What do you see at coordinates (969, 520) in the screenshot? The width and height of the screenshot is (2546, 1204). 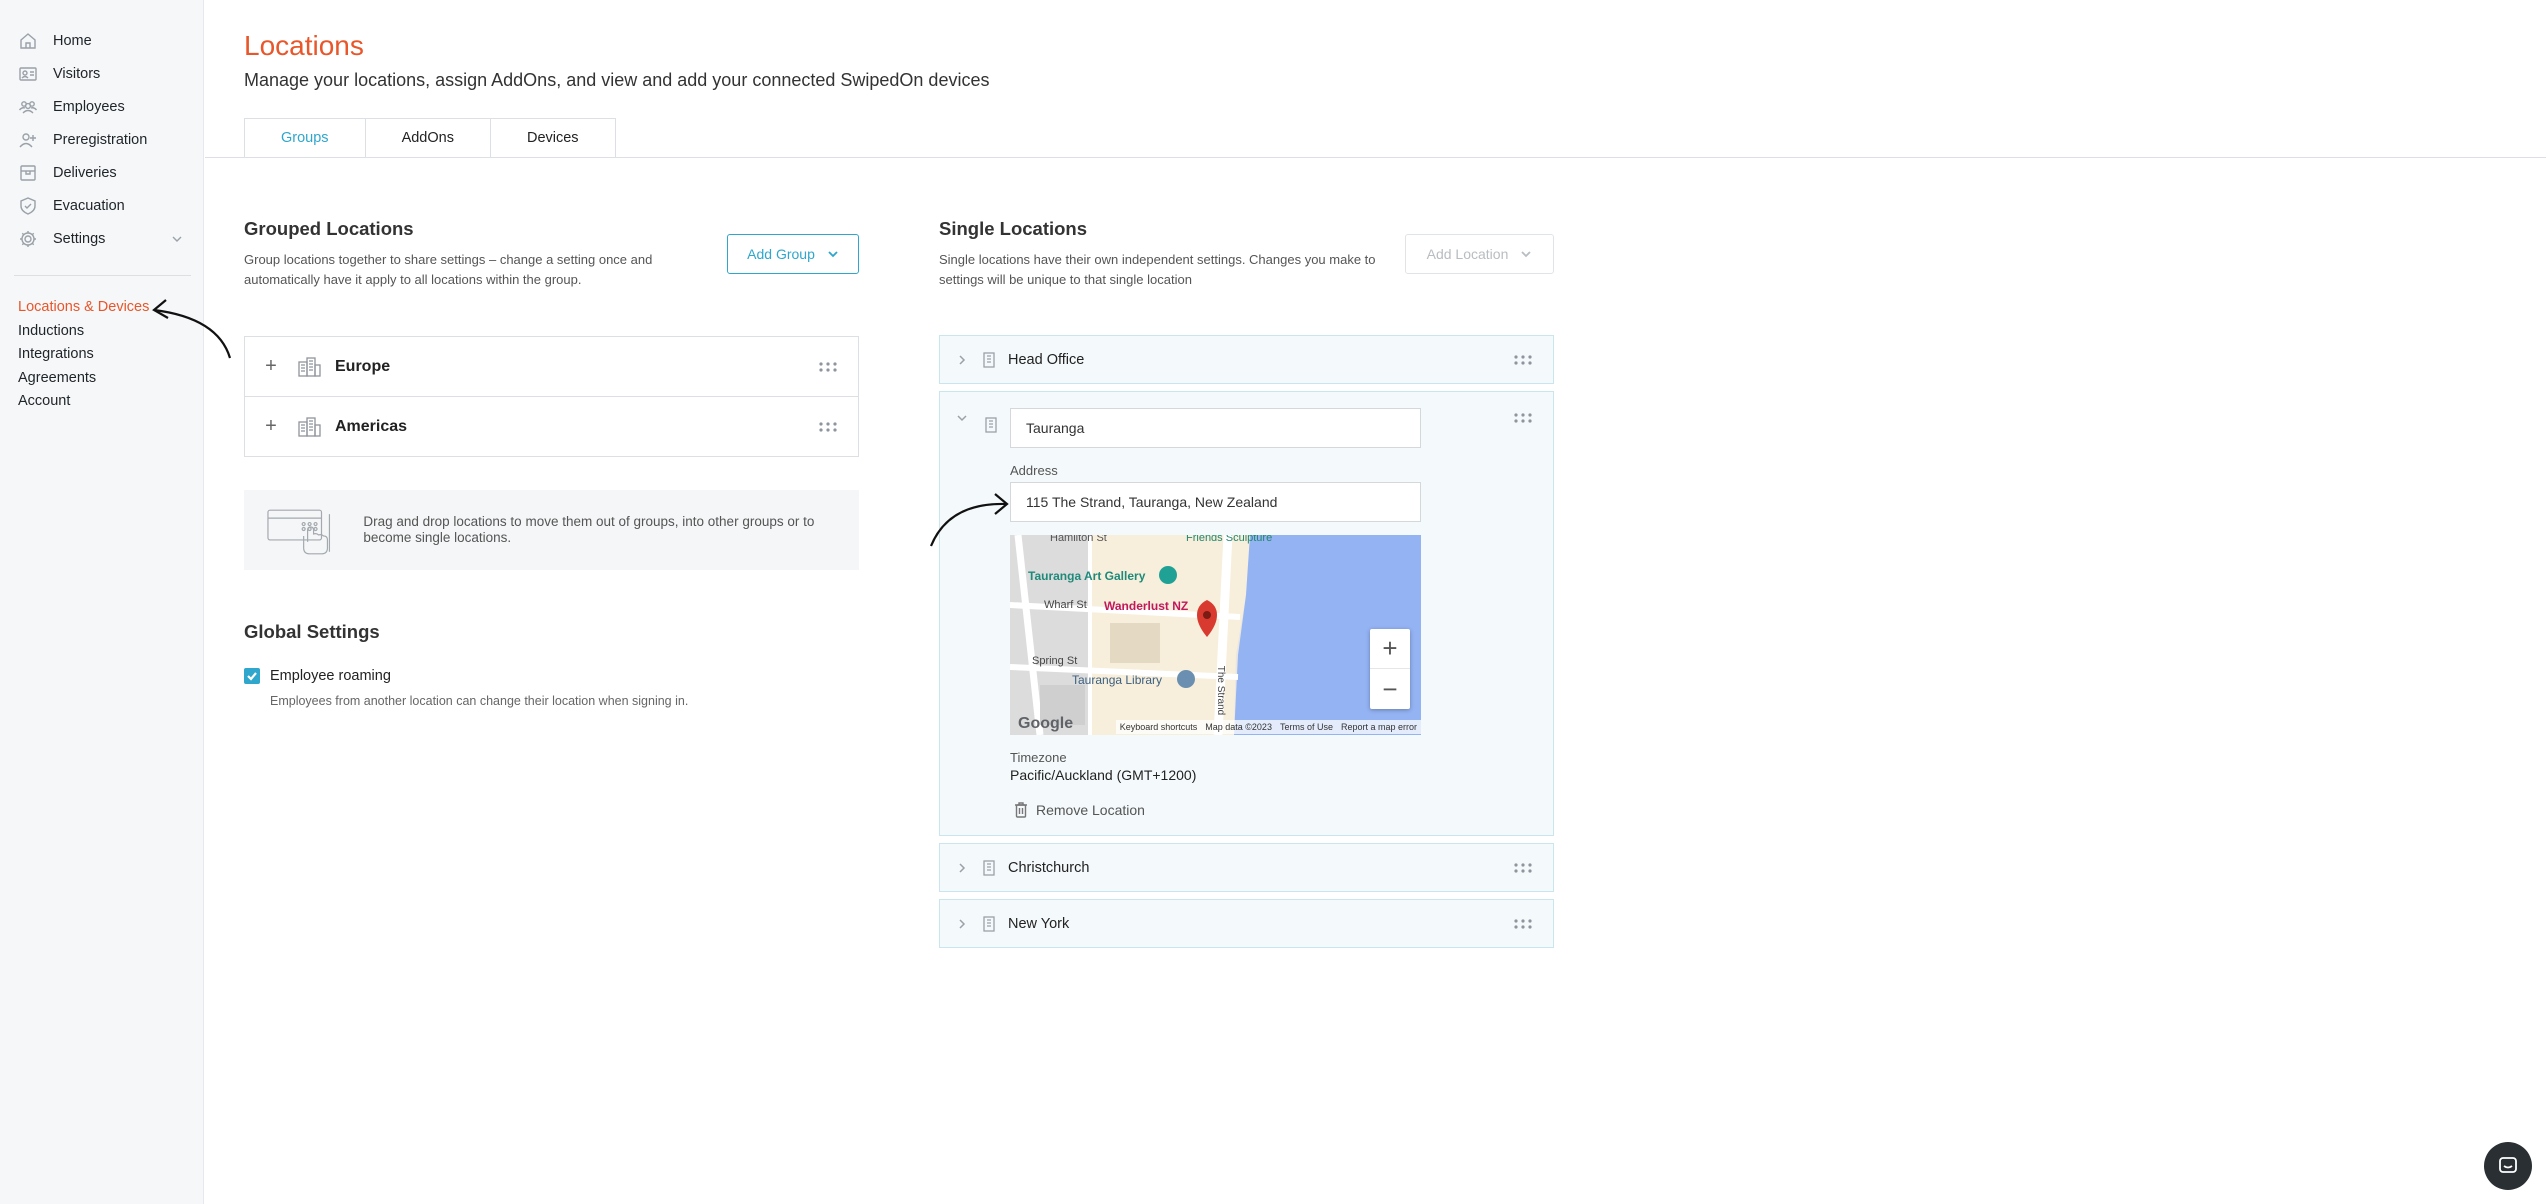 I see `annotation-arrow-address` at bounding box center [969, 520].